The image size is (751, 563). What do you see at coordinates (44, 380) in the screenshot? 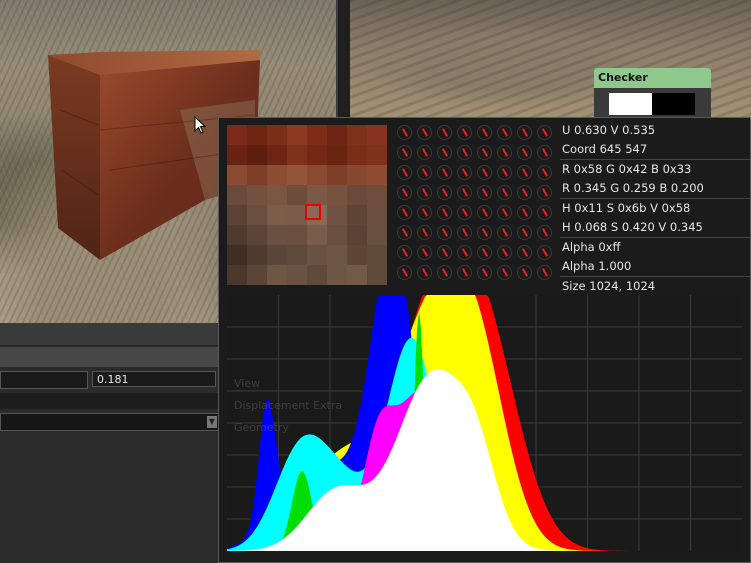
I see `value-field-left` at bounding box center [44, 380].